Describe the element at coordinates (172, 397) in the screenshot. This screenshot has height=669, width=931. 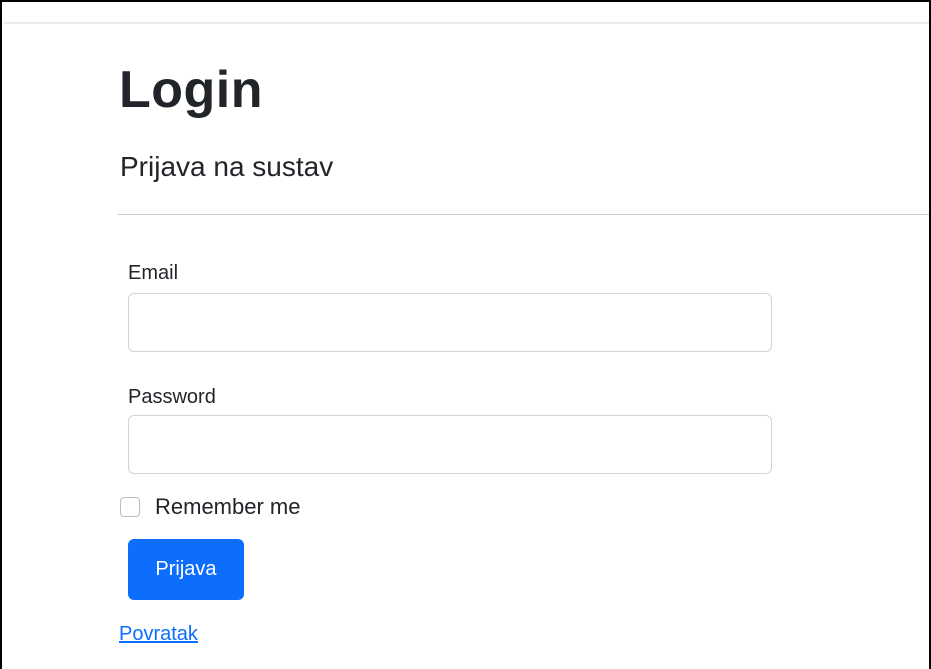
I see `password-label: Password` at that location.